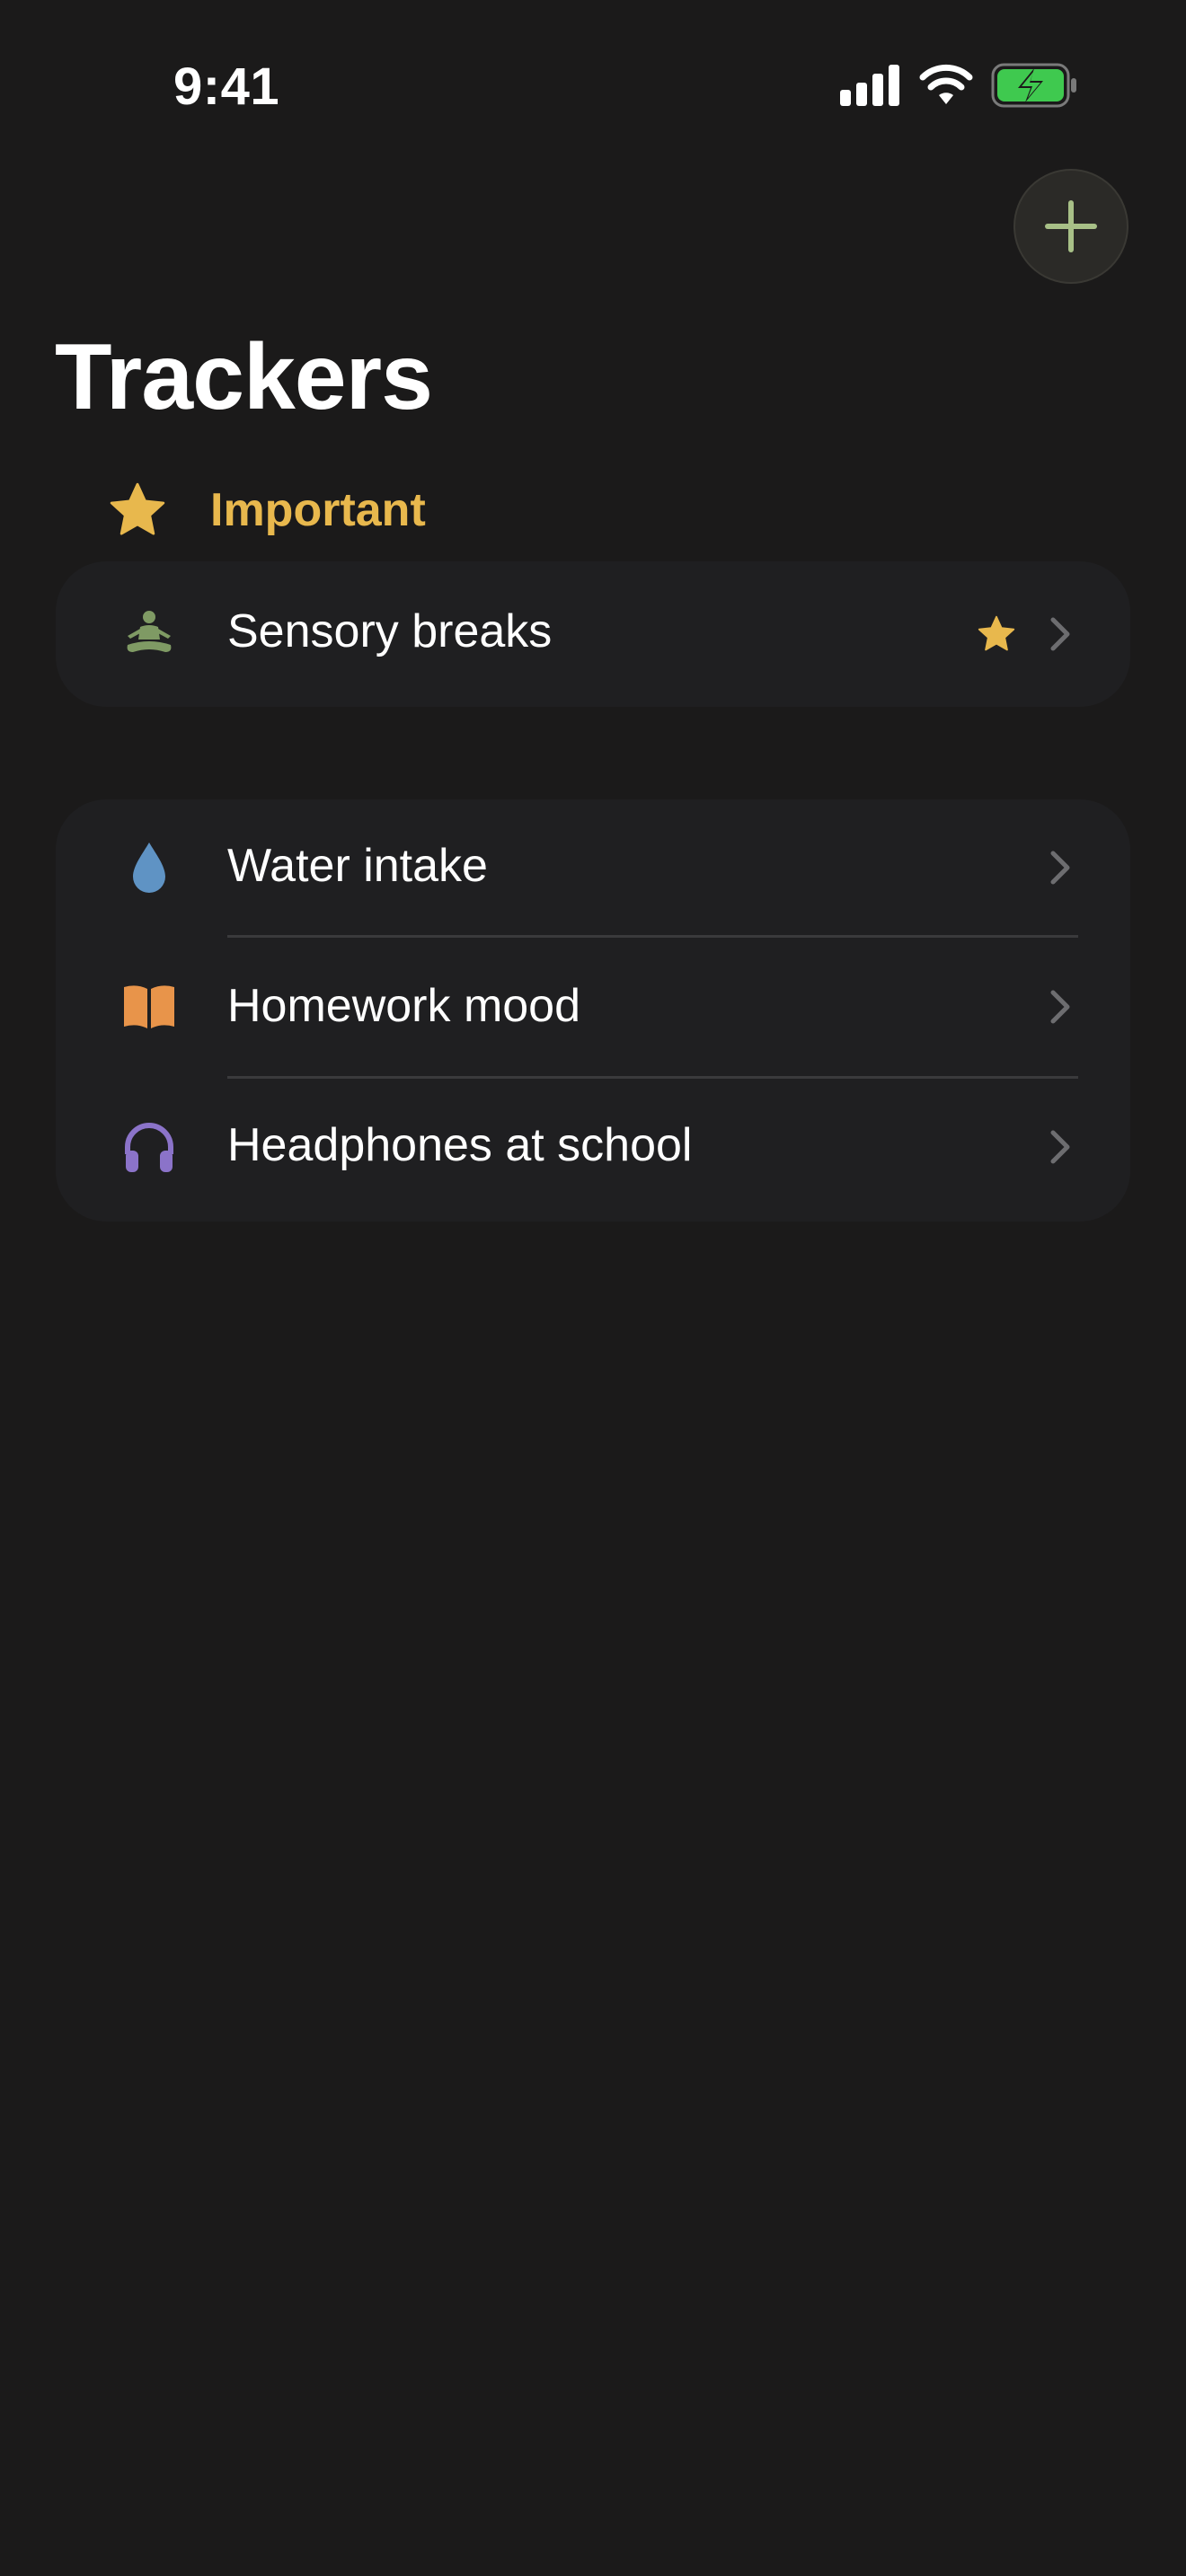 The image size is (1186, 2576). I want to click on tracker-row-headphones-at-school: Headphones at school, so click(593, 1150).